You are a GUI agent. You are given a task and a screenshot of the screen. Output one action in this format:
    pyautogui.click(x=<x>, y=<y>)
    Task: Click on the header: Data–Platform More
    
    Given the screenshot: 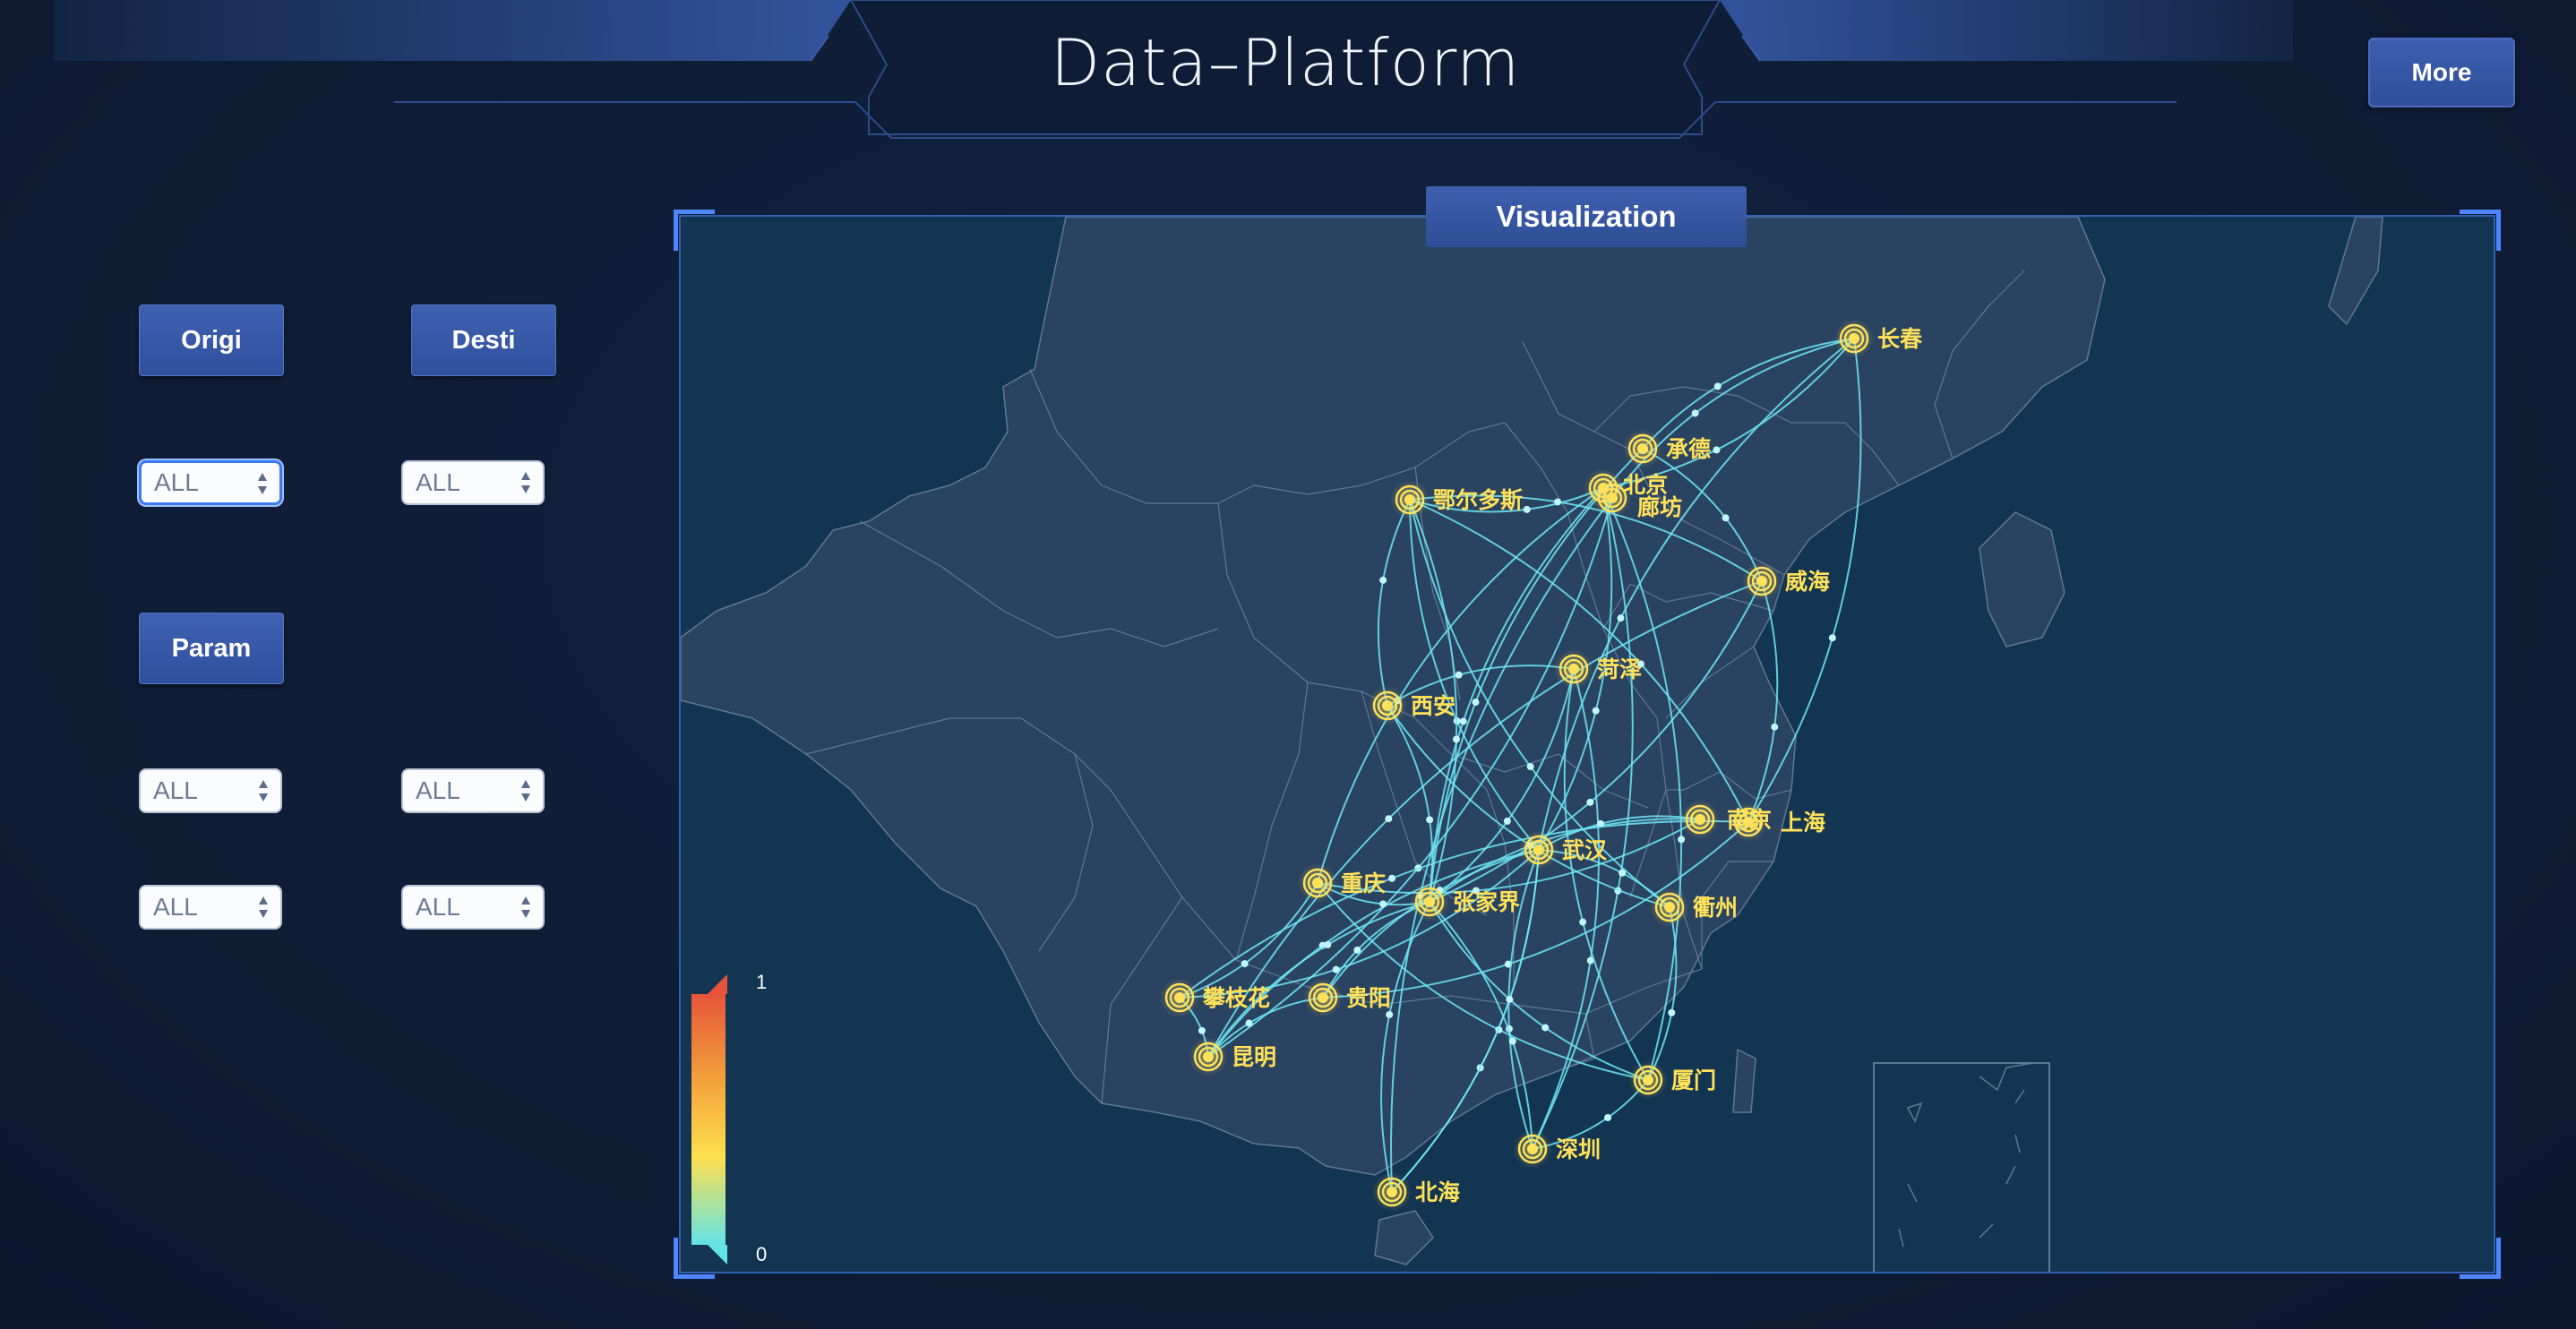 What is the action you would take?
    pyautogui.click(x=1288, y=76)
    